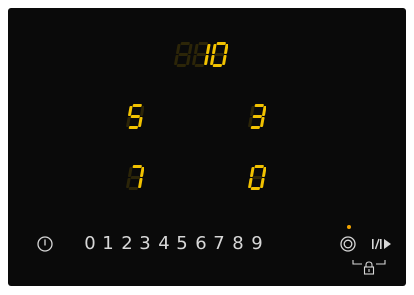 This screenshot has width=414, height=295. I want to click on zone-display-middle-left, so click(135, 117).